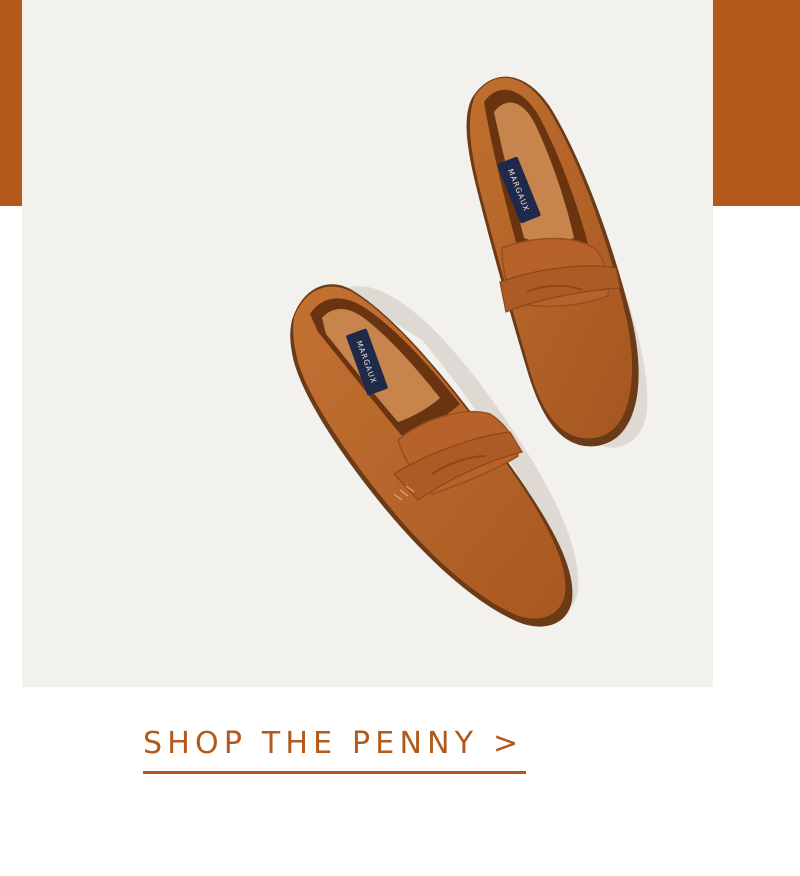 This screenshot has width=800, height=876. What do you see at coordinates (557, 262) in the screenshot?
I see `right-loafer: MARGAUX` at bounding box center [557, 262].